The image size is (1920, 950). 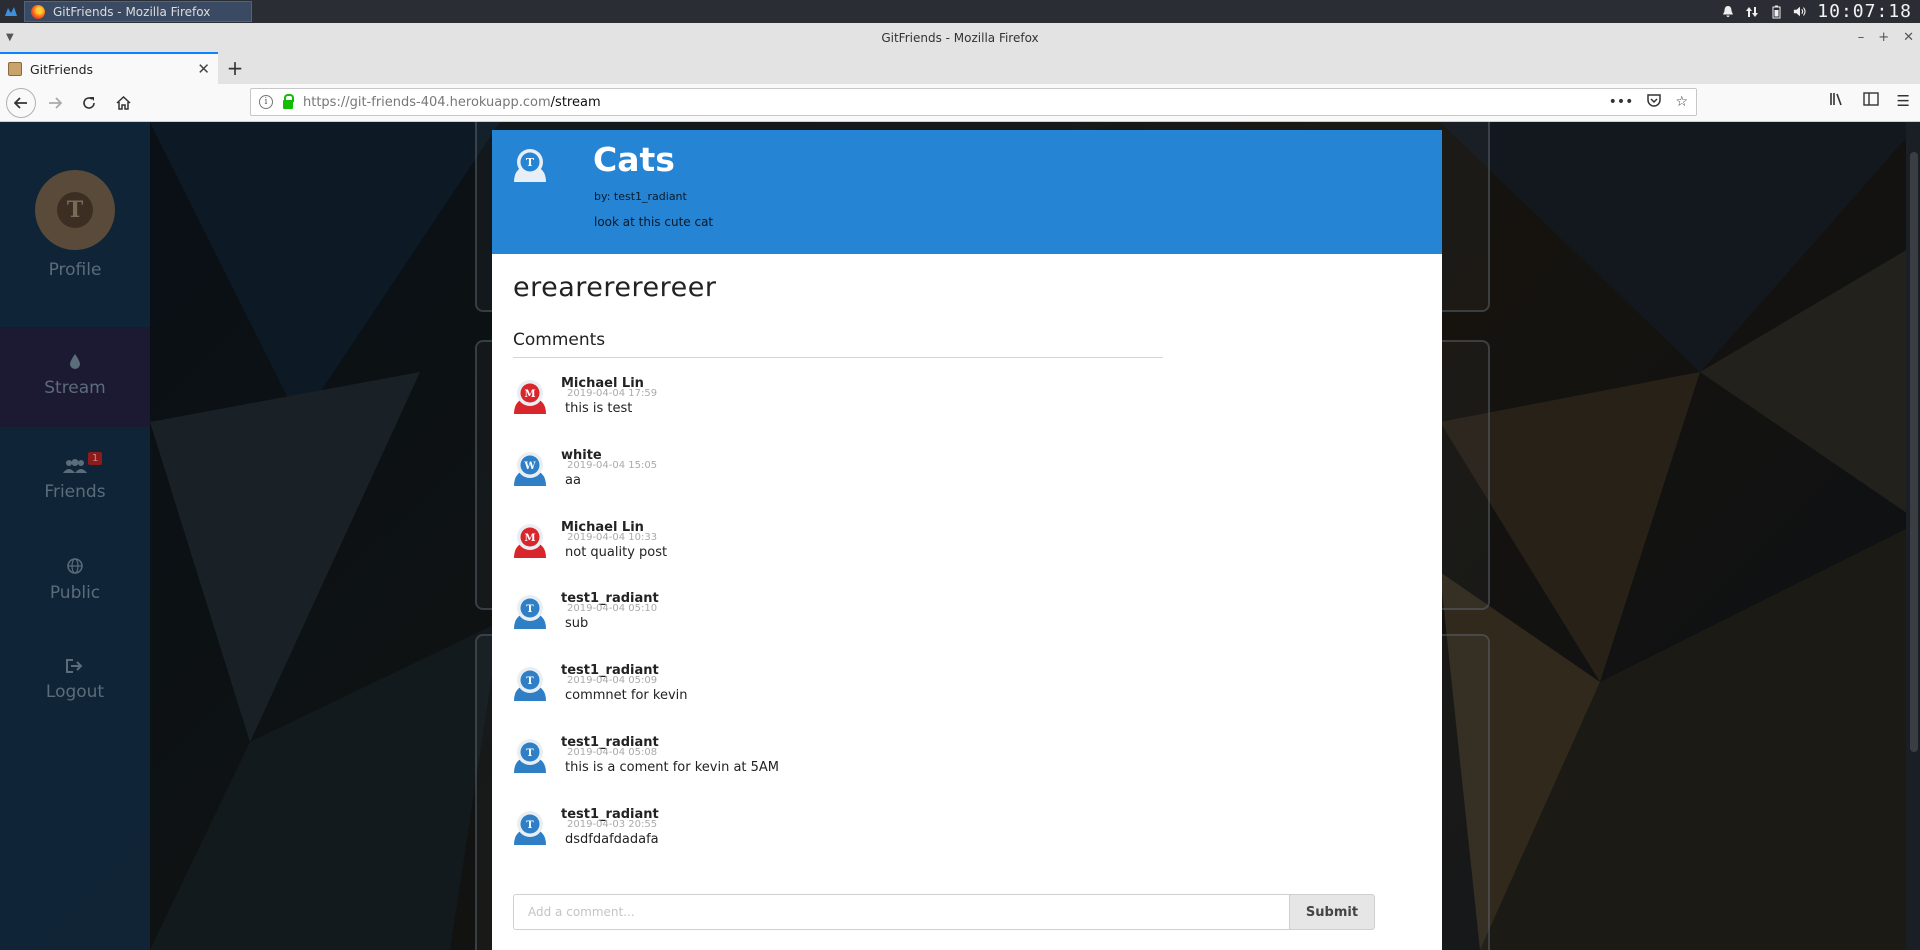 What do you see at coordinates (11, 11) in the screenshot?
I see `menu-icon` at bounding box center [11, 11].